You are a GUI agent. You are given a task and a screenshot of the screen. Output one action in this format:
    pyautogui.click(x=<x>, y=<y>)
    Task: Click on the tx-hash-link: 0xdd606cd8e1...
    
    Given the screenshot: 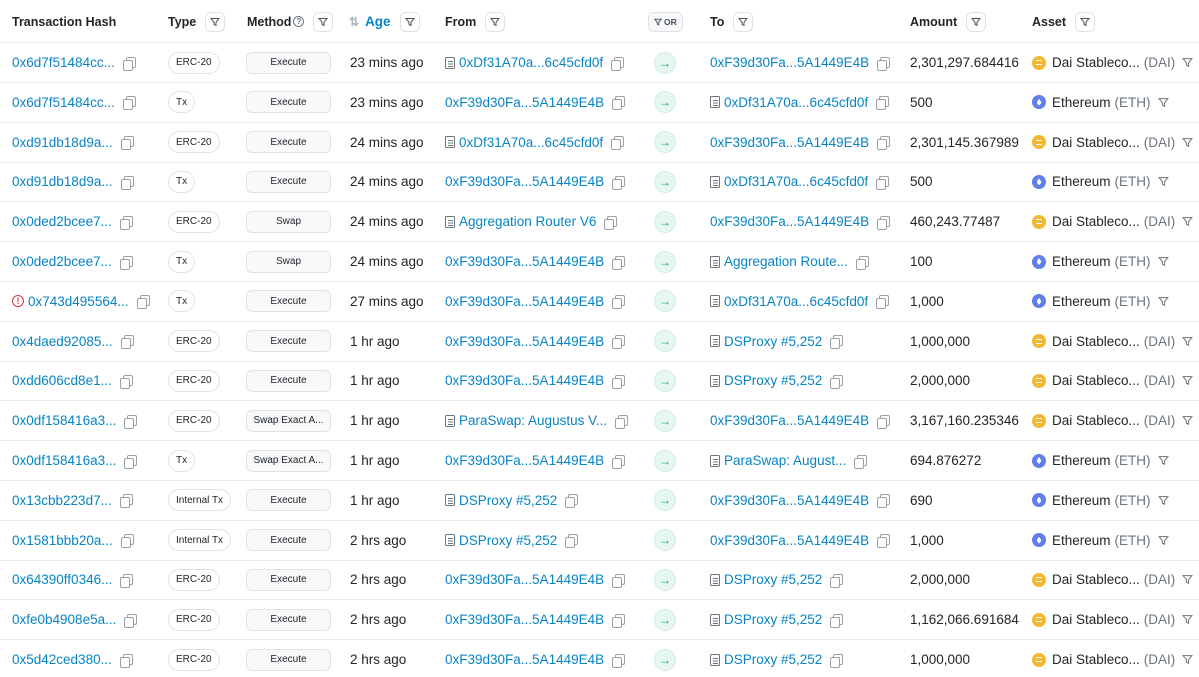 What is the action you would take?
    pyautogui.click(x=62, y=380)
    